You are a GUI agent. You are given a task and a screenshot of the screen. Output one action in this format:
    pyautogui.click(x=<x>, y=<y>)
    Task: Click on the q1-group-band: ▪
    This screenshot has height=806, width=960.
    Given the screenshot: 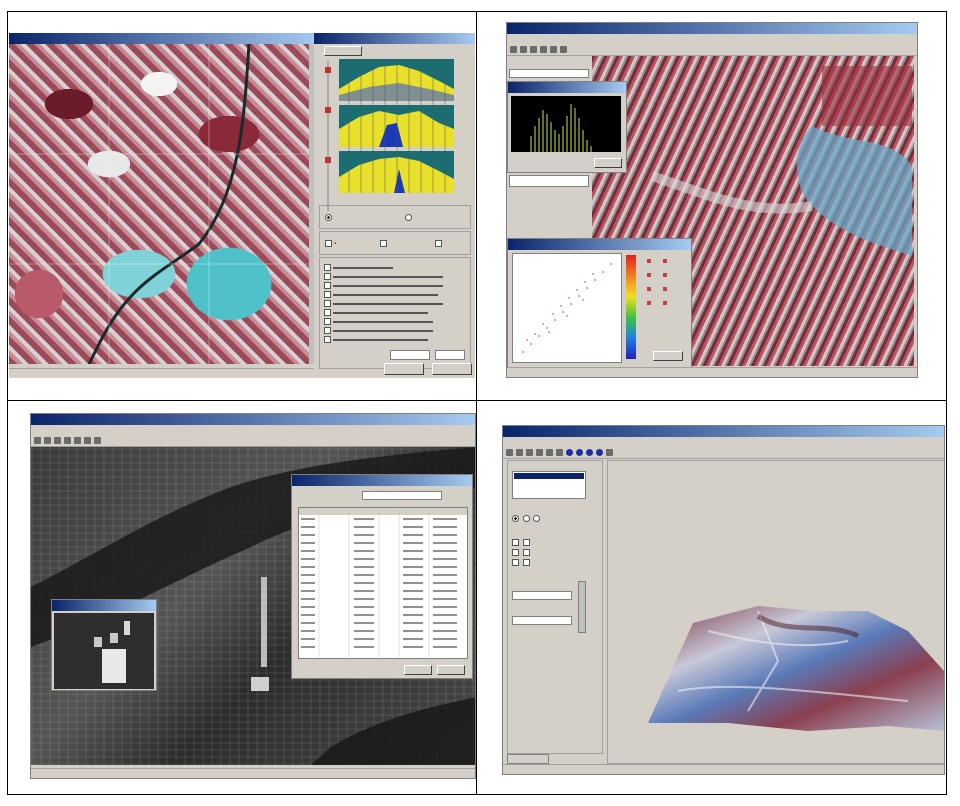 What is the action you would take?
    pyautogui.click(x=395, y=243)
    